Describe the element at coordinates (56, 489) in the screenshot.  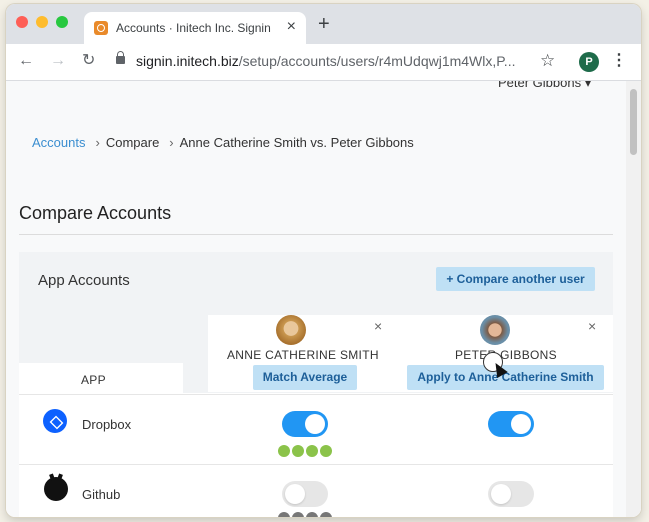
I see `github-icon` at that location.